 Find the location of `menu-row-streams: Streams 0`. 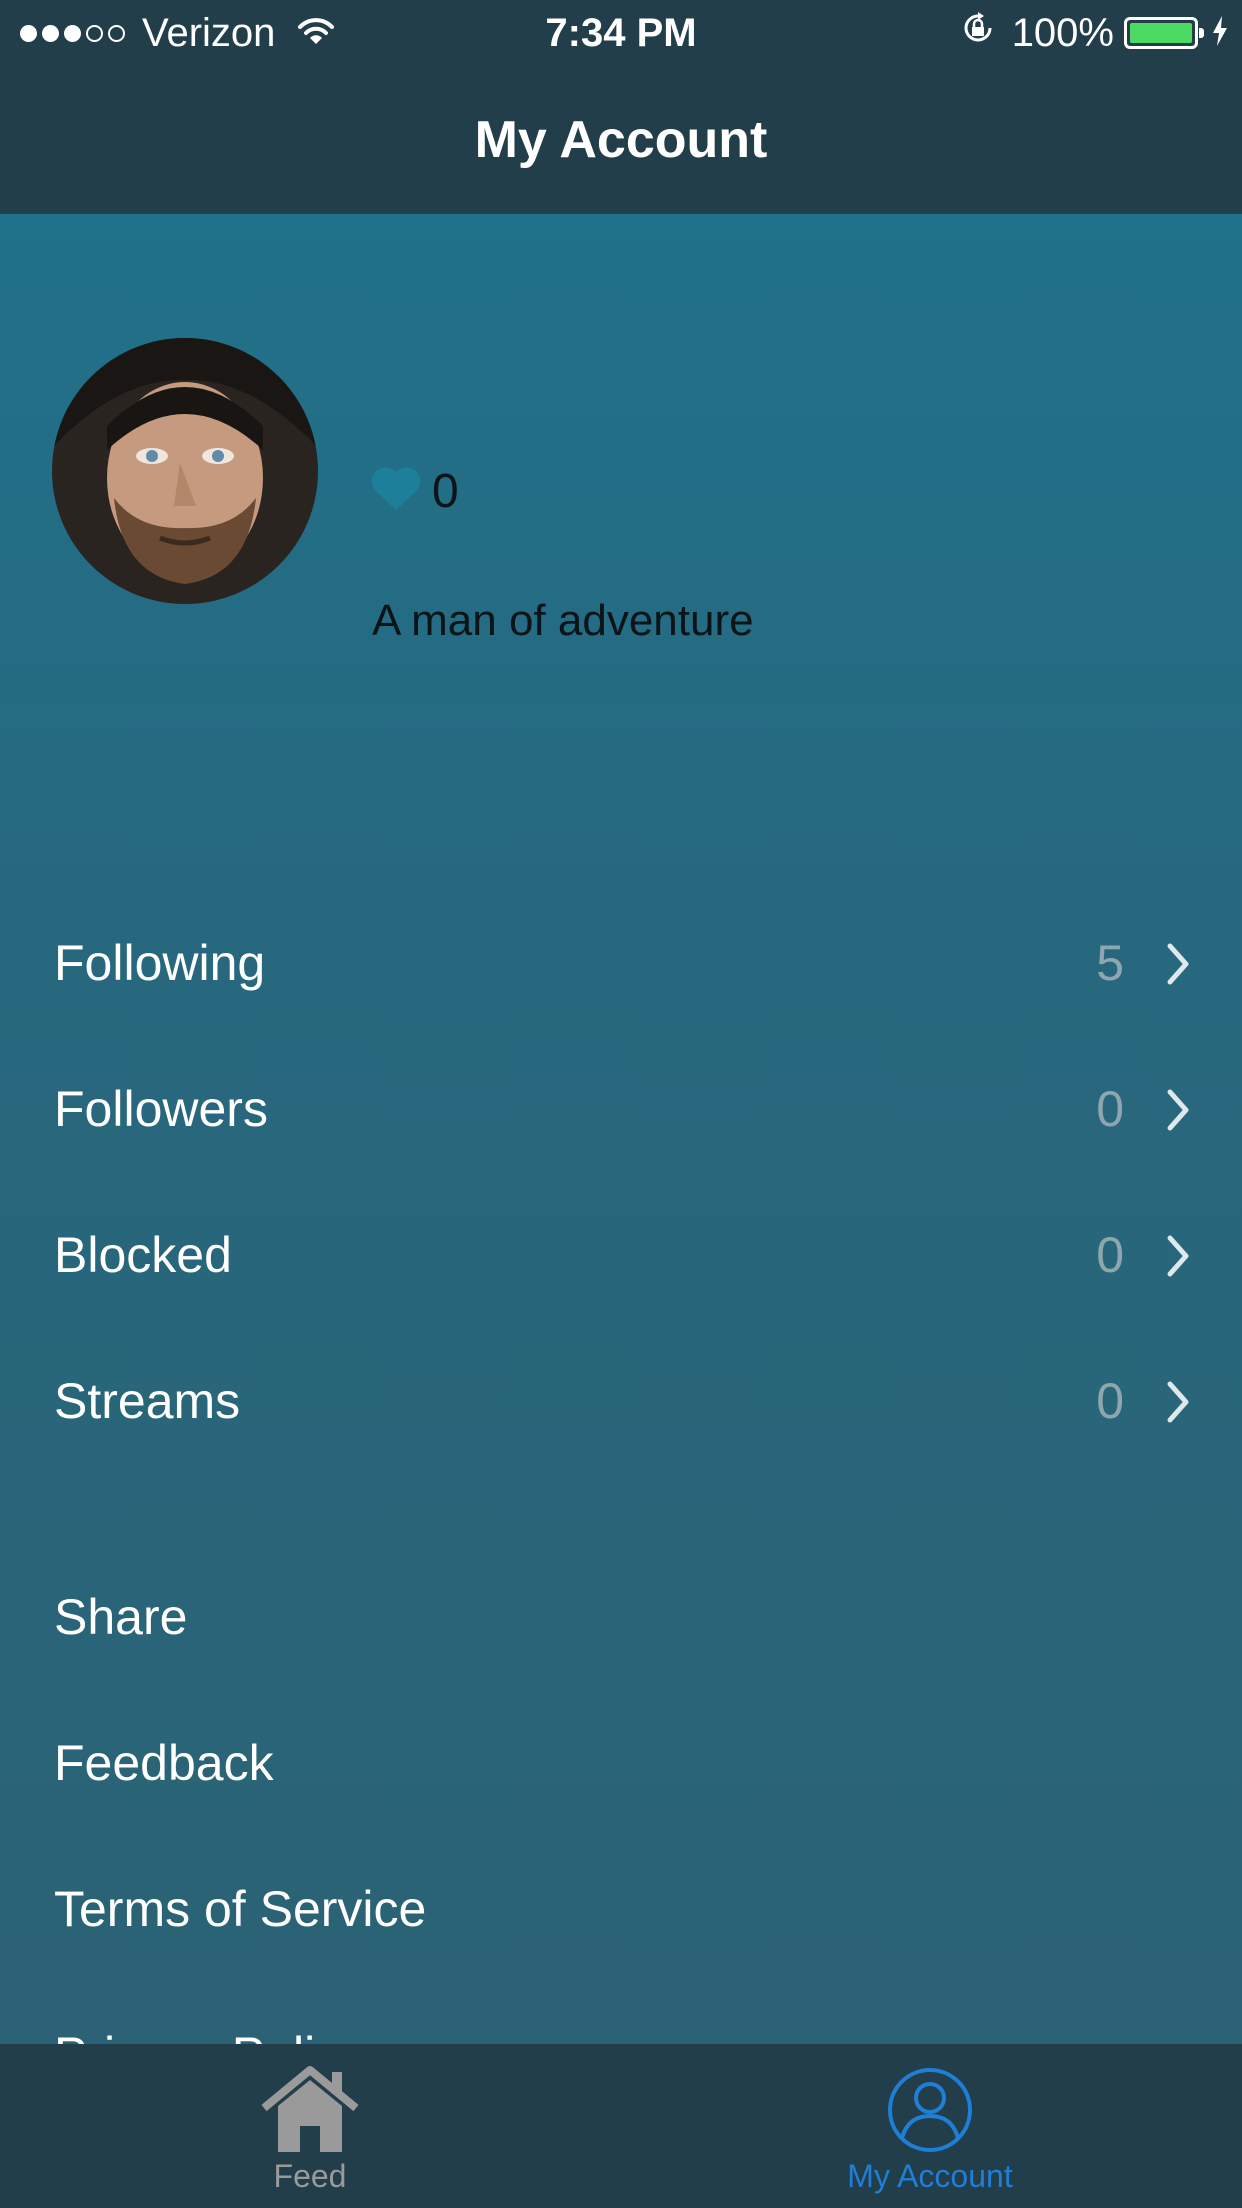

menu-row-streams: Streams 0 is located at coordinates (621, 1401).